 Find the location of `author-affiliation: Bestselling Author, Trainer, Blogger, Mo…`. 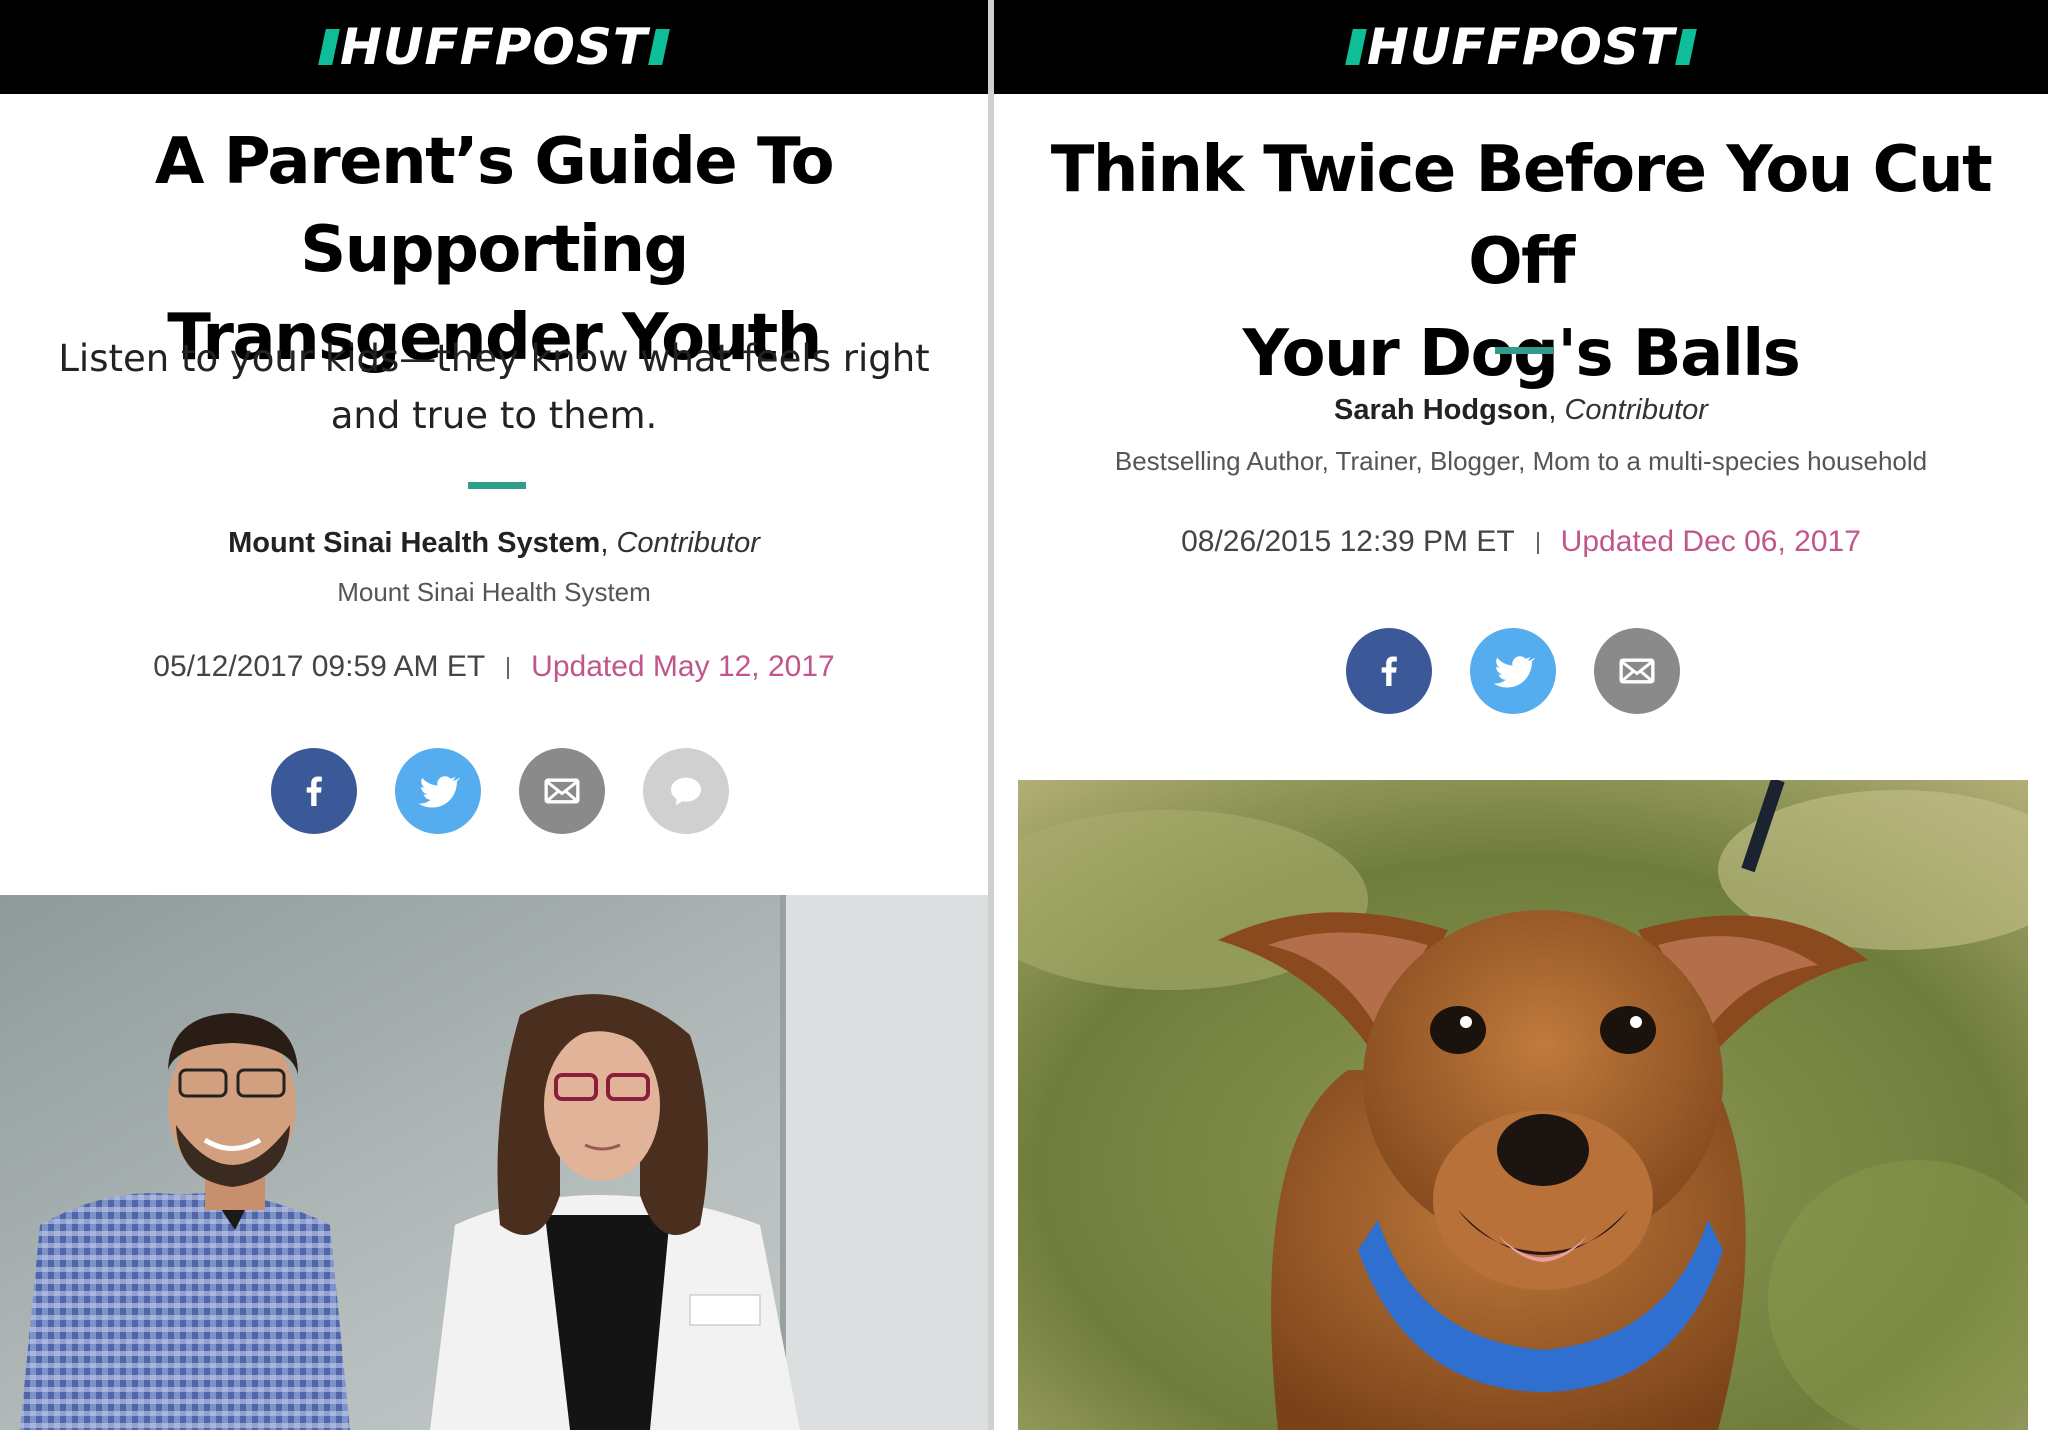

author-affiliation: Bestselling Author, Trainer, Blogger, Mo… is located at coordinates (1521, 461).